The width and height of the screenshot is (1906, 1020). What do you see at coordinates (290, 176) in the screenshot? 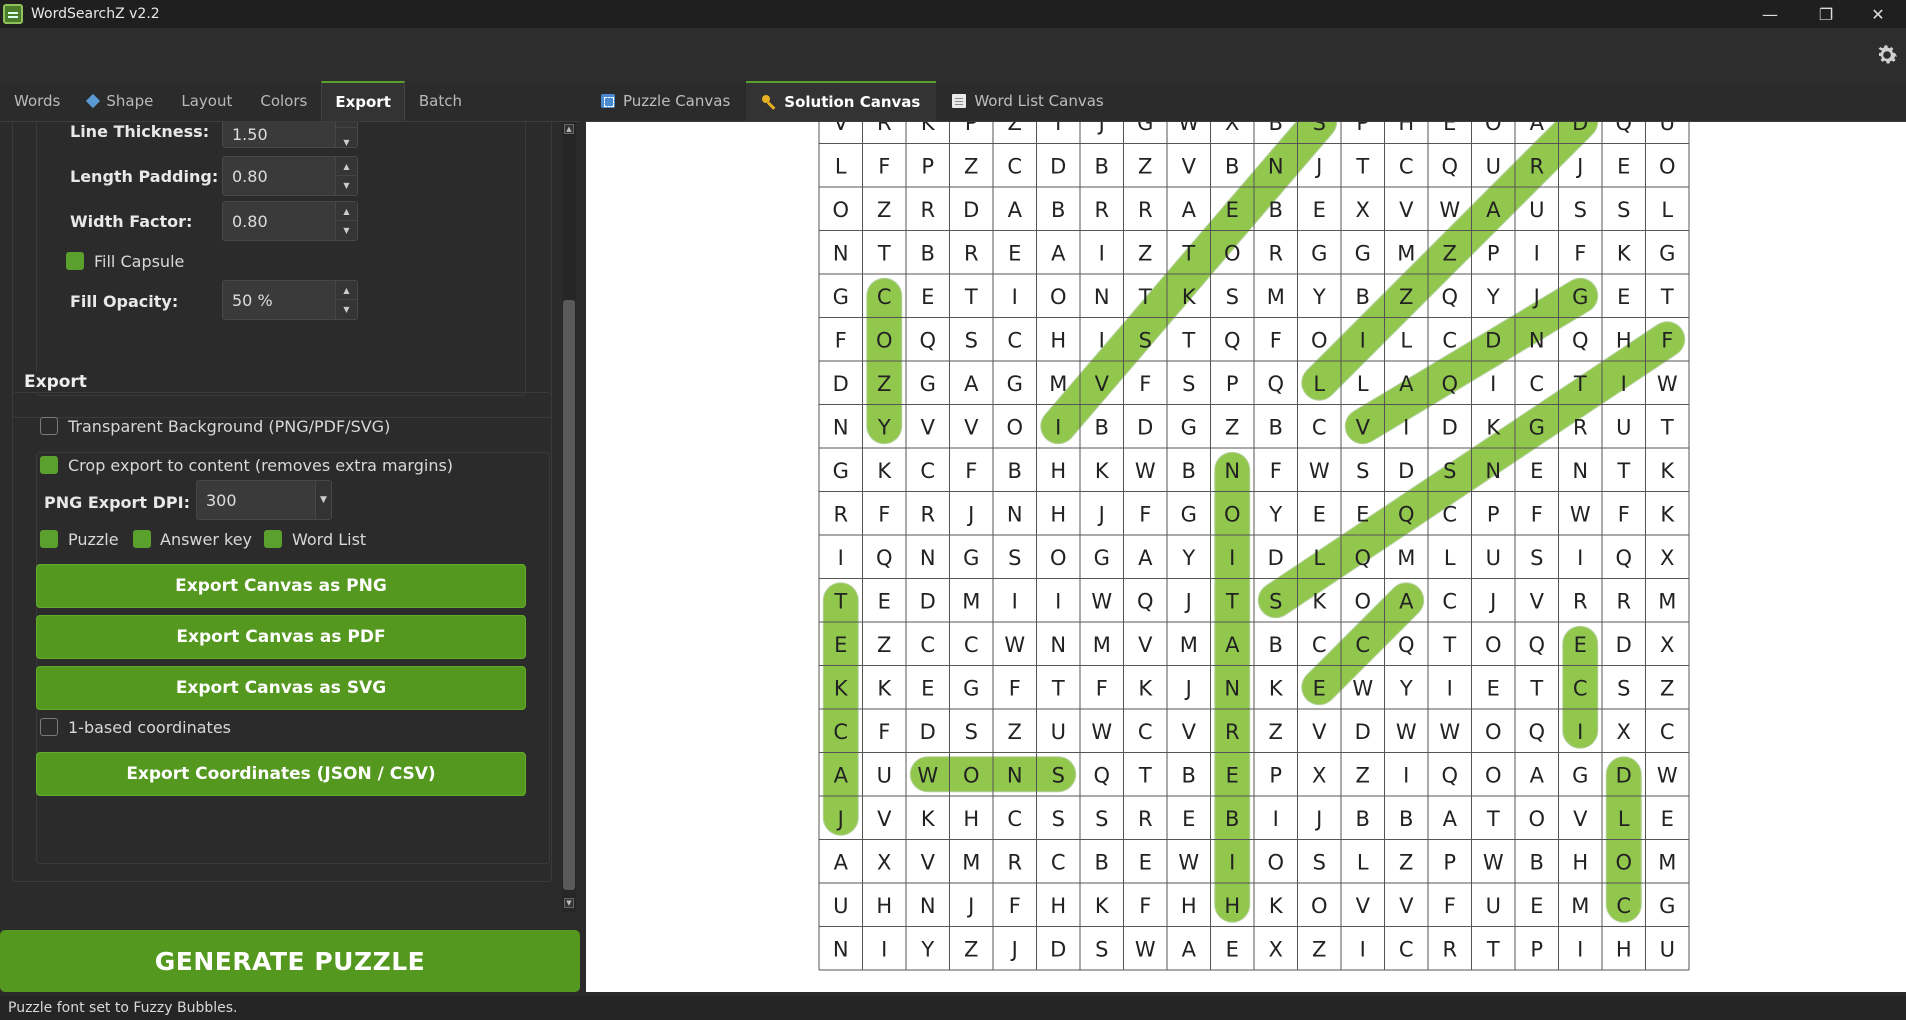
I see `length-padding-spinbox: 0.80 ▲ ▼` at bounding box center [290, 176].